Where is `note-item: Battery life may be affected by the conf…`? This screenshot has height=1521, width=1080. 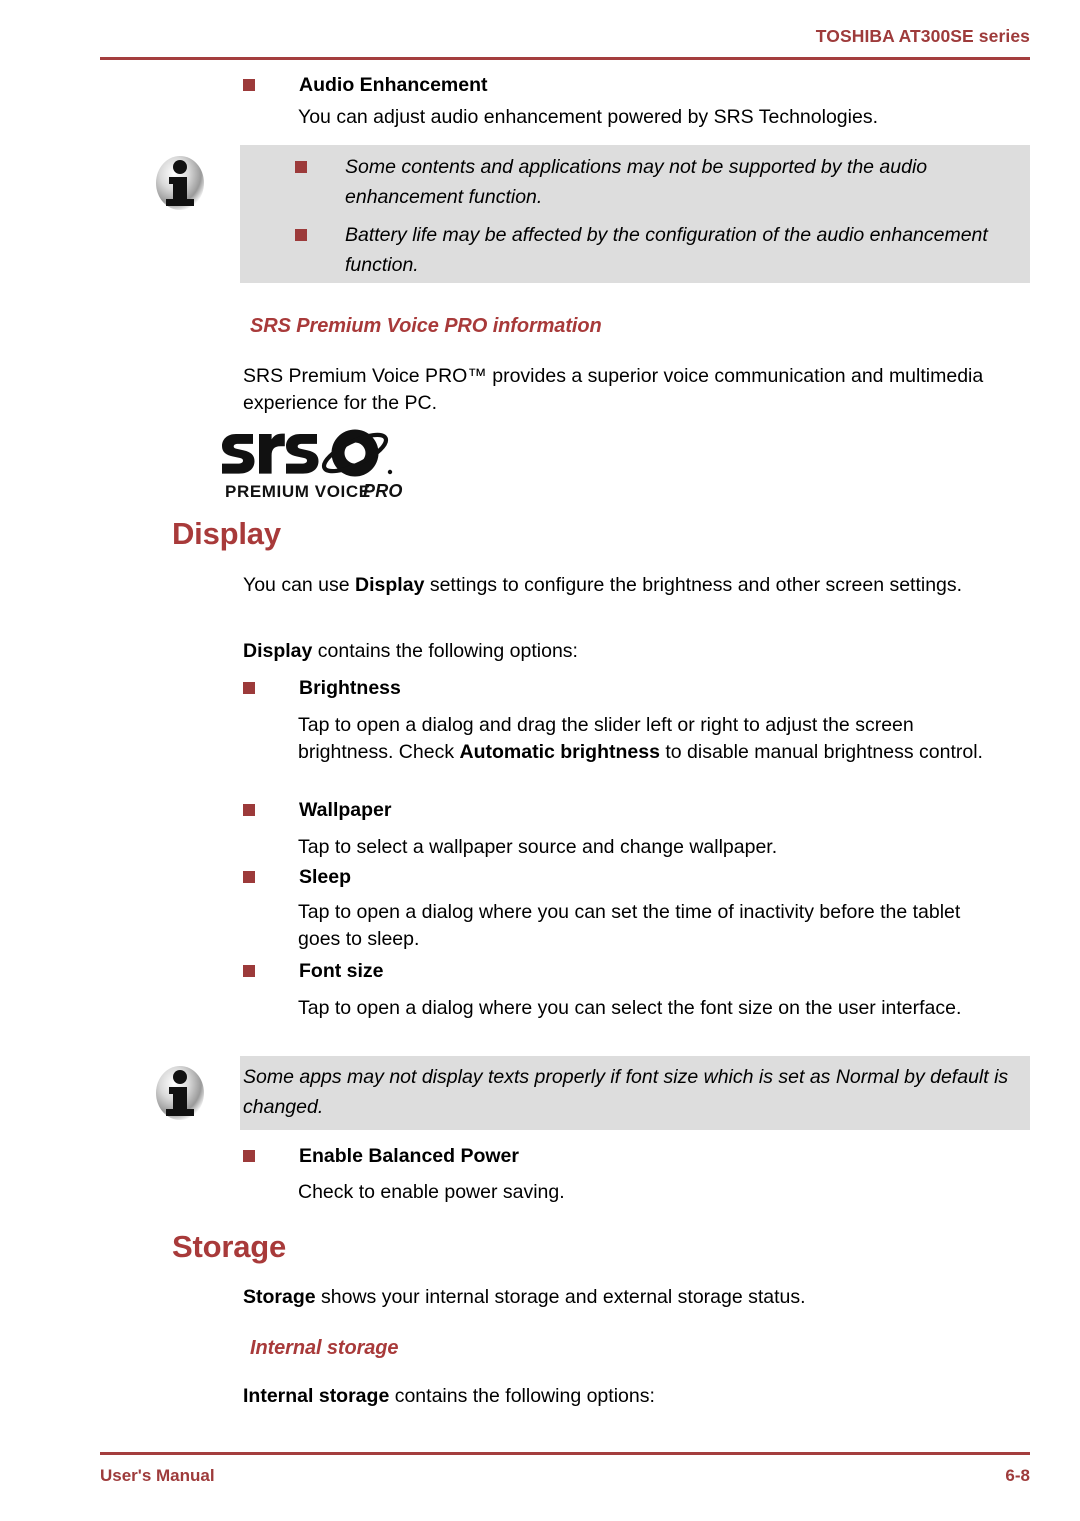 note-item: Battery life may be affected by the conf… is located at coordinates (655, 250).